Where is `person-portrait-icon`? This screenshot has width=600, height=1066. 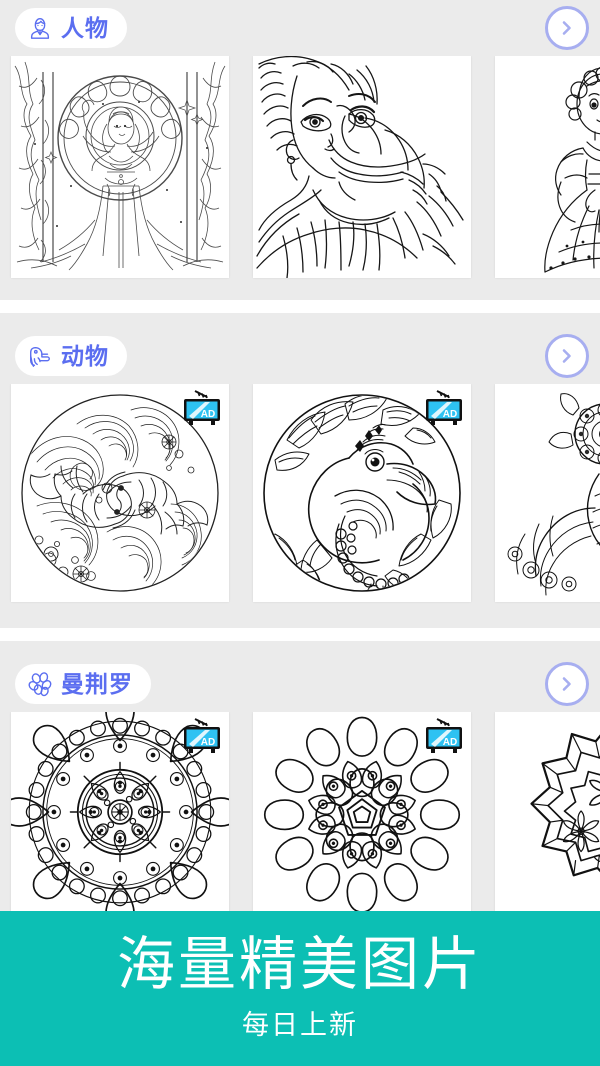
person-portrait-icon is located at coordinates (40, 28).